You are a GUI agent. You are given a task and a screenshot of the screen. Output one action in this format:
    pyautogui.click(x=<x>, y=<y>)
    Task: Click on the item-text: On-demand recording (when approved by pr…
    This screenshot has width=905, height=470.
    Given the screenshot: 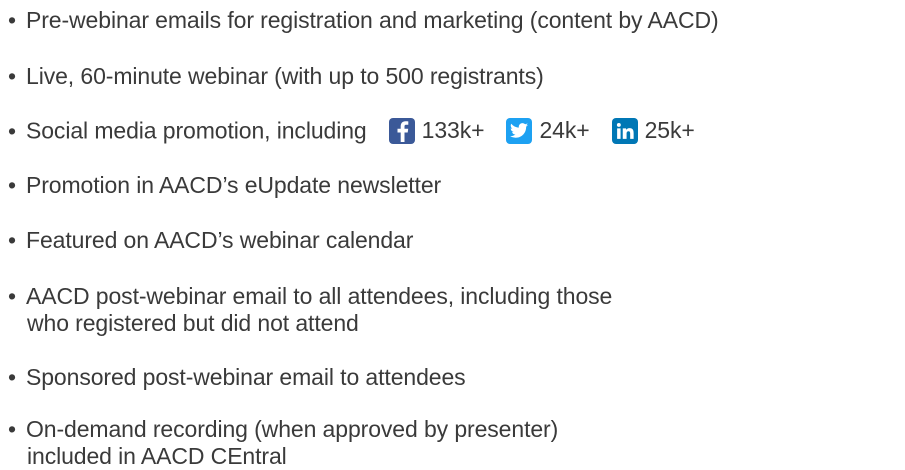 What is the action you would take?
    pyautogui.click(x=292, y=429)
    